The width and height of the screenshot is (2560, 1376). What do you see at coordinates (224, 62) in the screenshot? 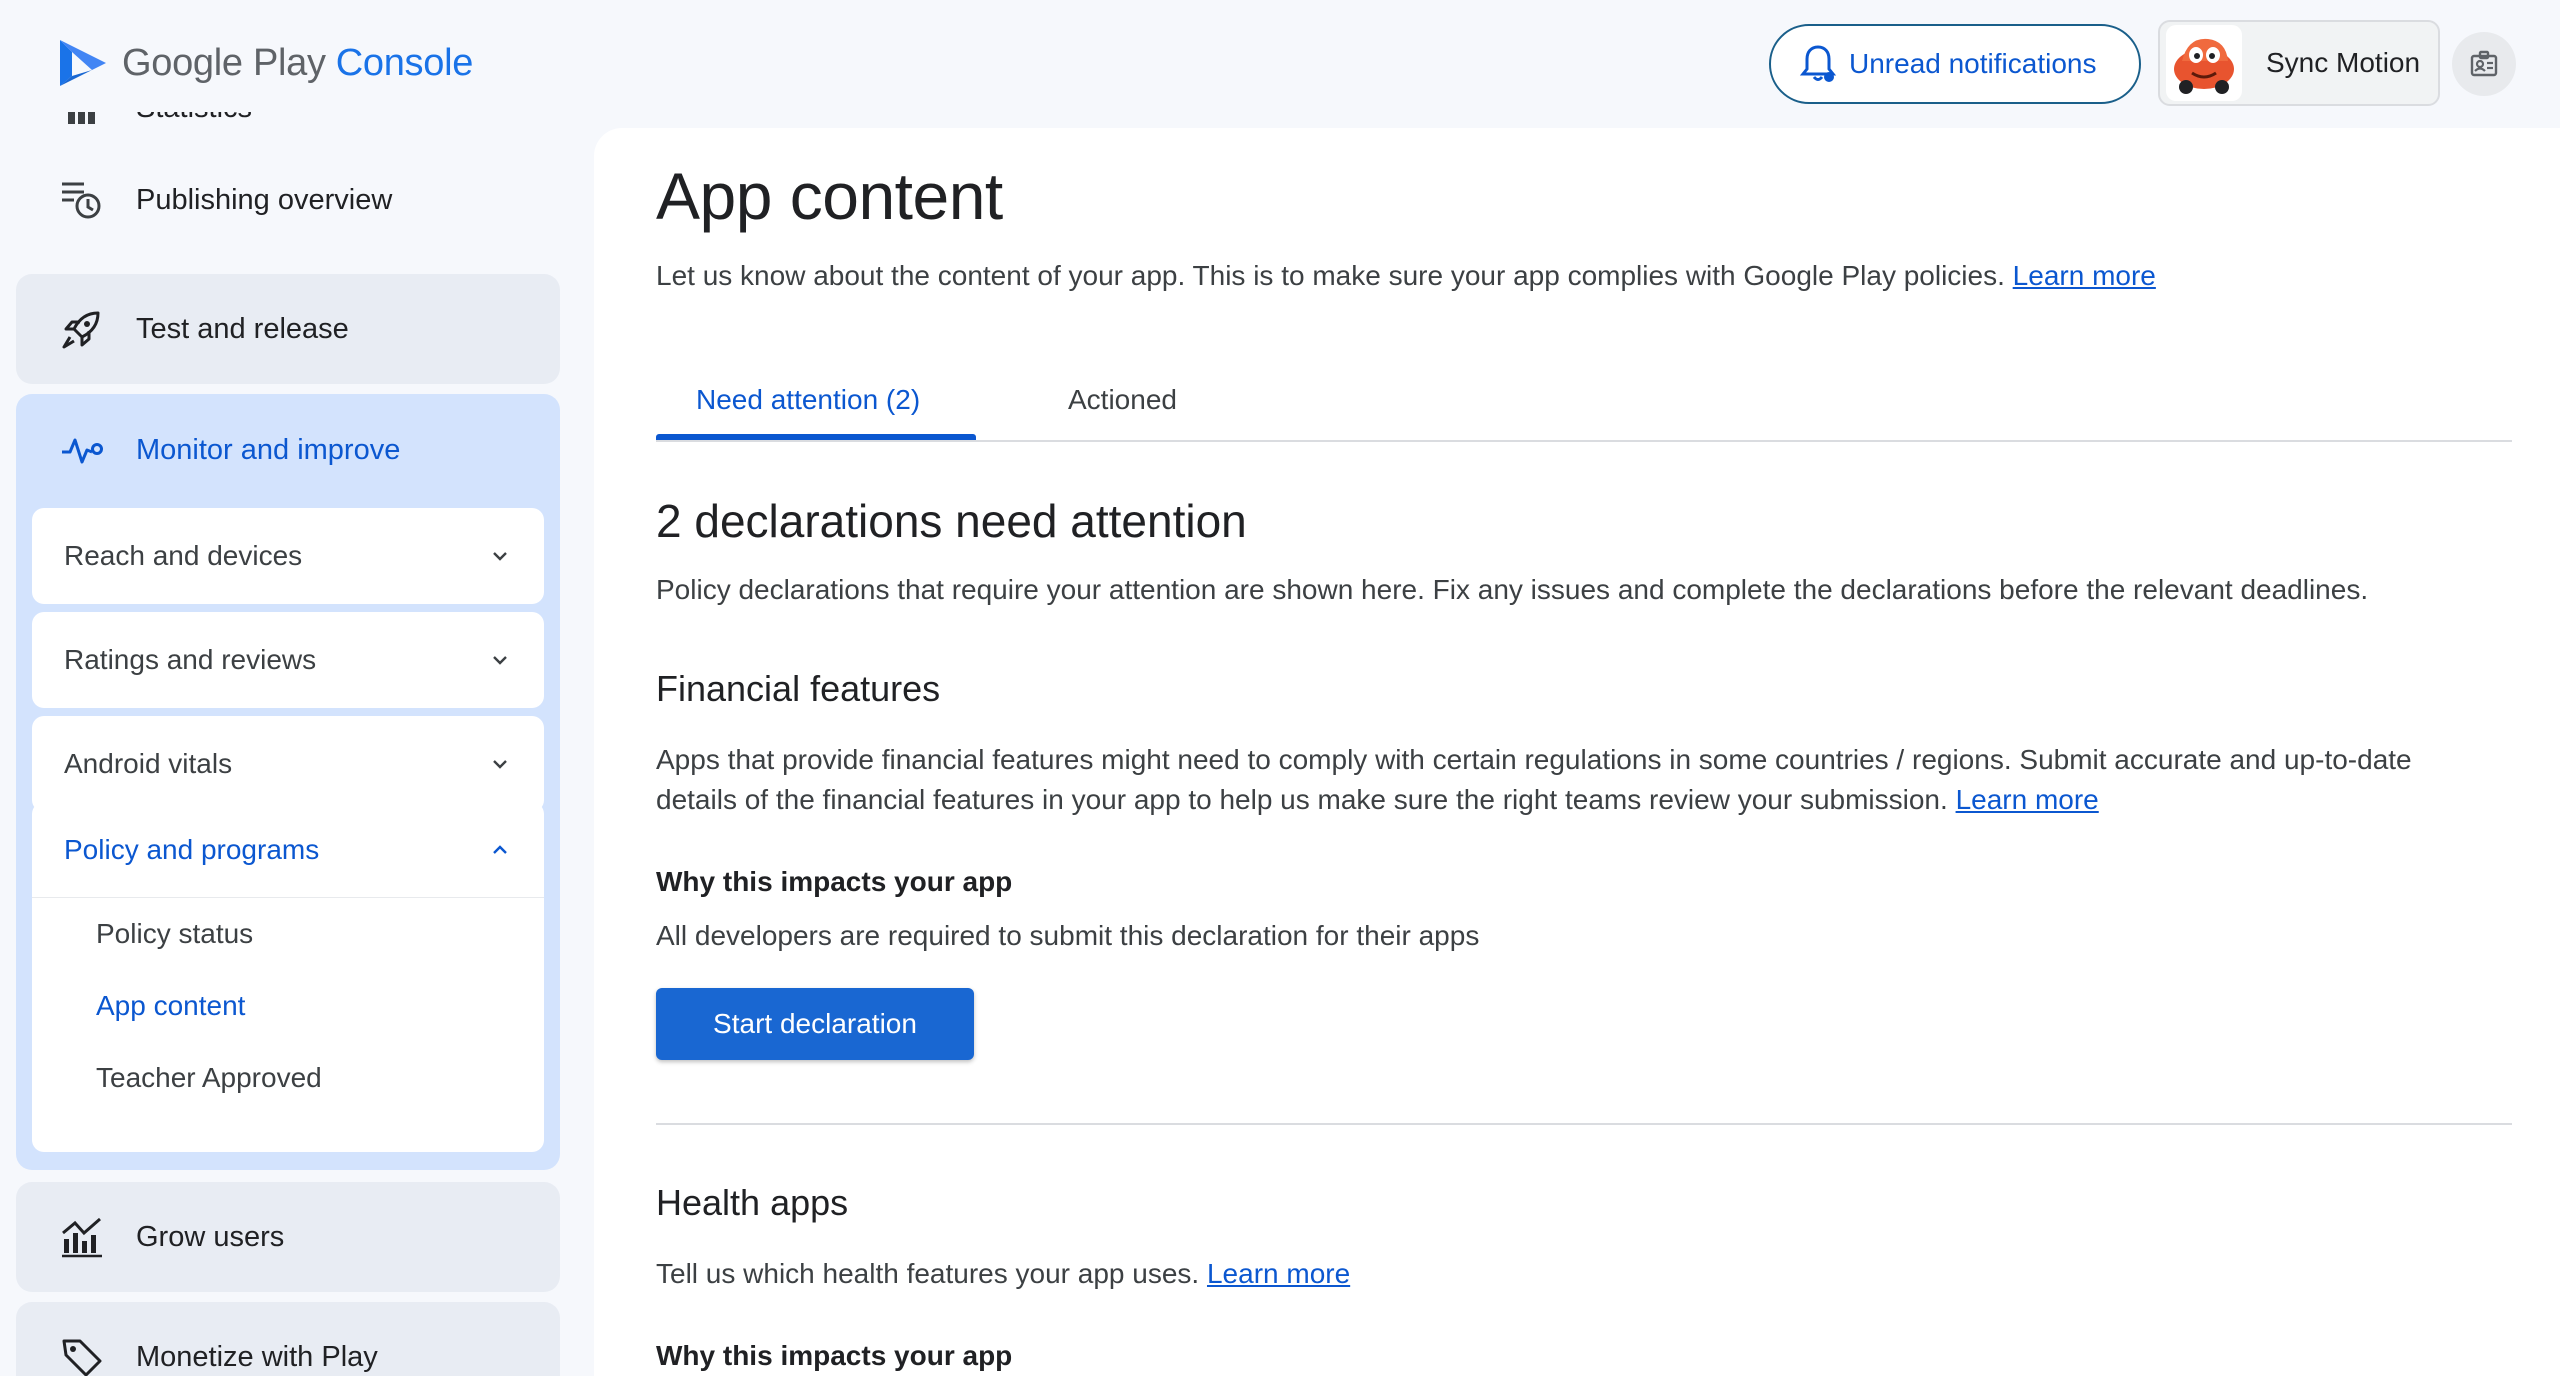
I see `logo-main-text: Google Play` at bounding box center [224, 62].